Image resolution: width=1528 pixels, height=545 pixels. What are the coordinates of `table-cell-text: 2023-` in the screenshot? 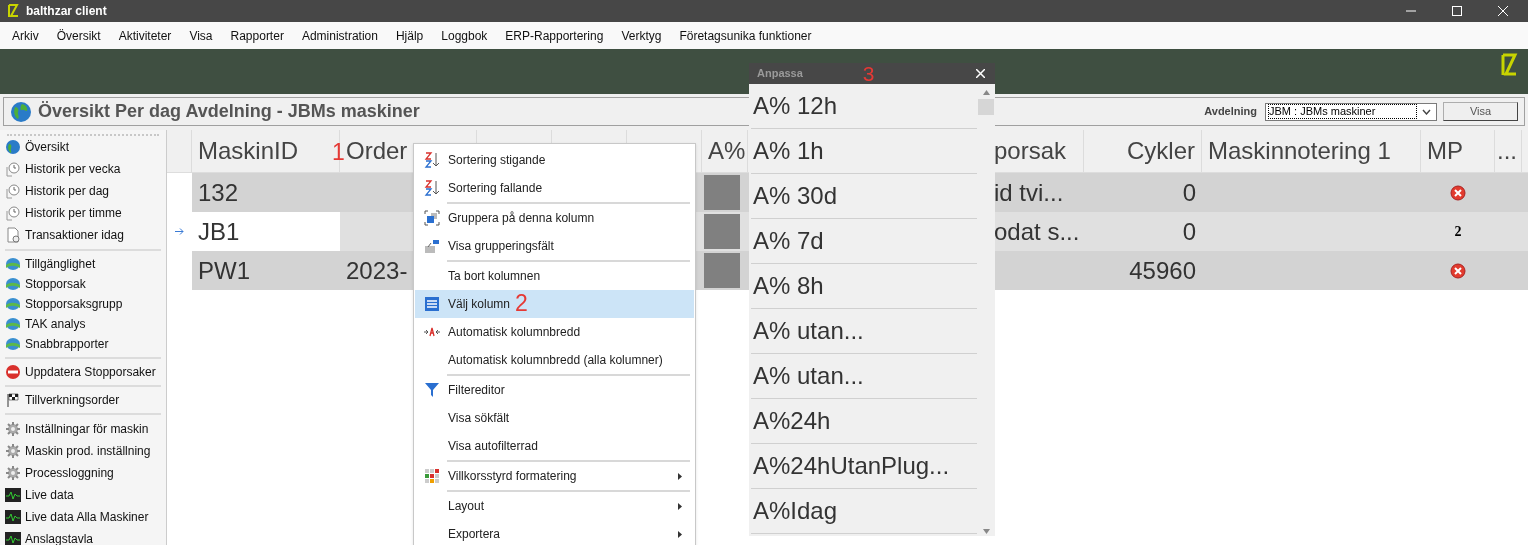 It's located at (377, 270).